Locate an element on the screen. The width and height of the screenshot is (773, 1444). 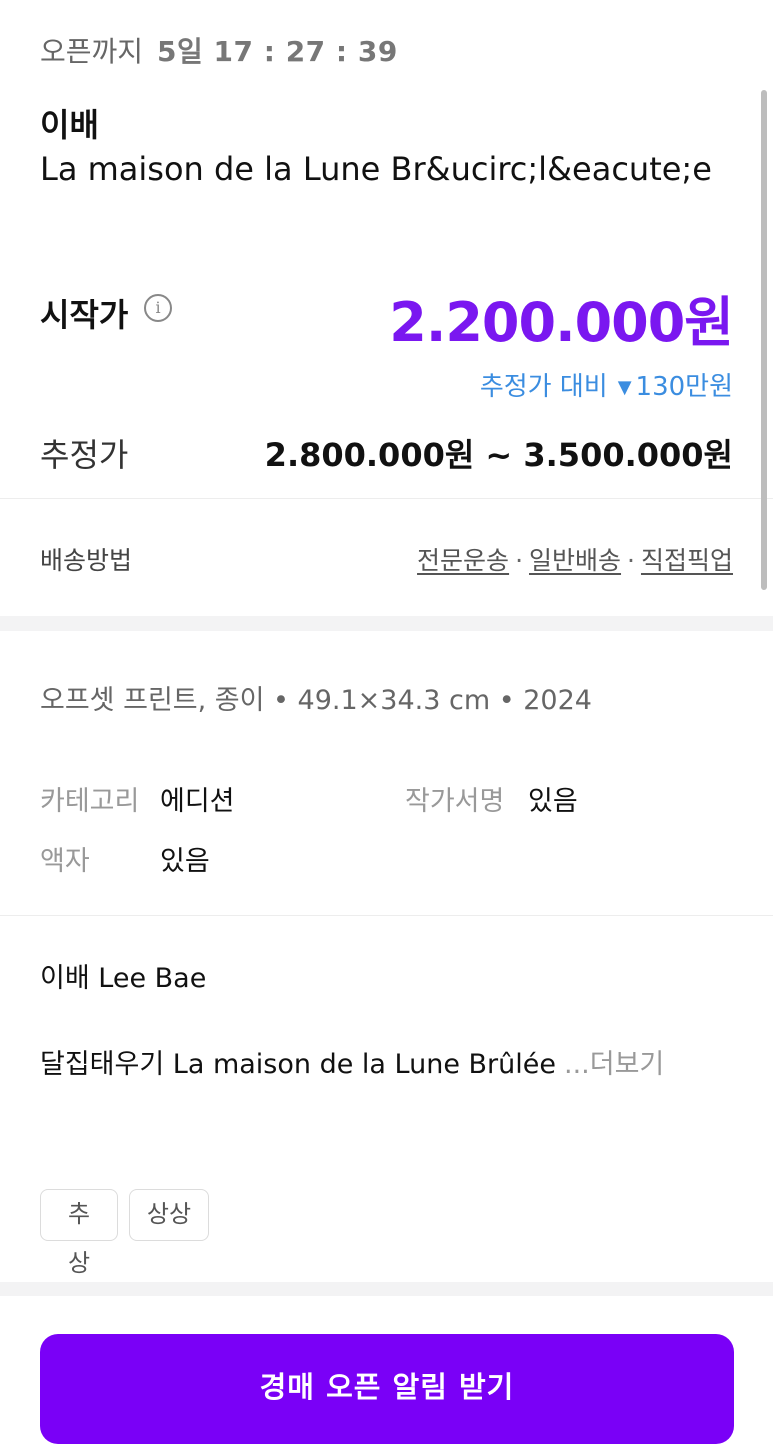
description-text: 달집태우기 La maison de la Lune Brûlée ...더보기 is located at coordinates (352, 1061).